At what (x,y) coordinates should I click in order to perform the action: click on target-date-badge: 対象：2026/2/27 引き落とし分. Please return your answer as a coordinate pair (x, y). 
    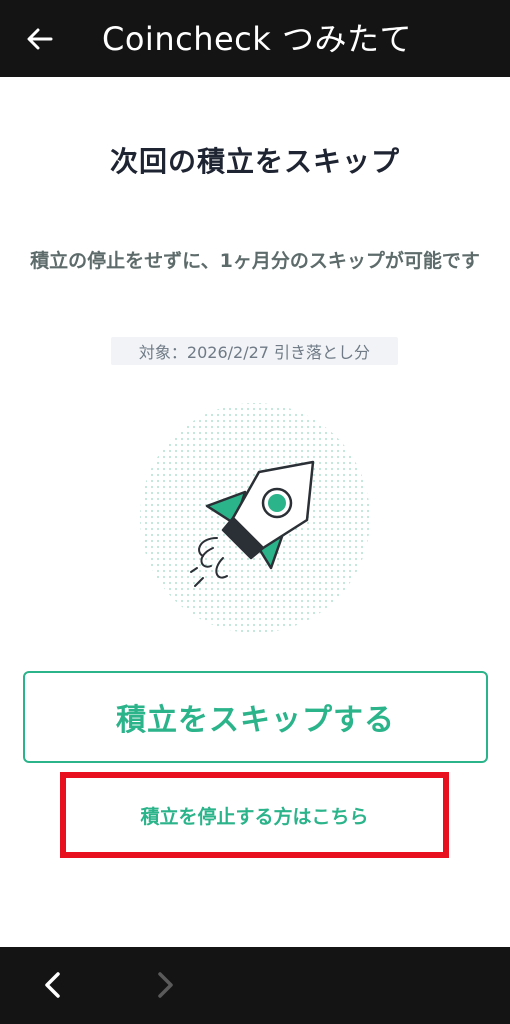
    Looking at the image, I should click on (254, 351).